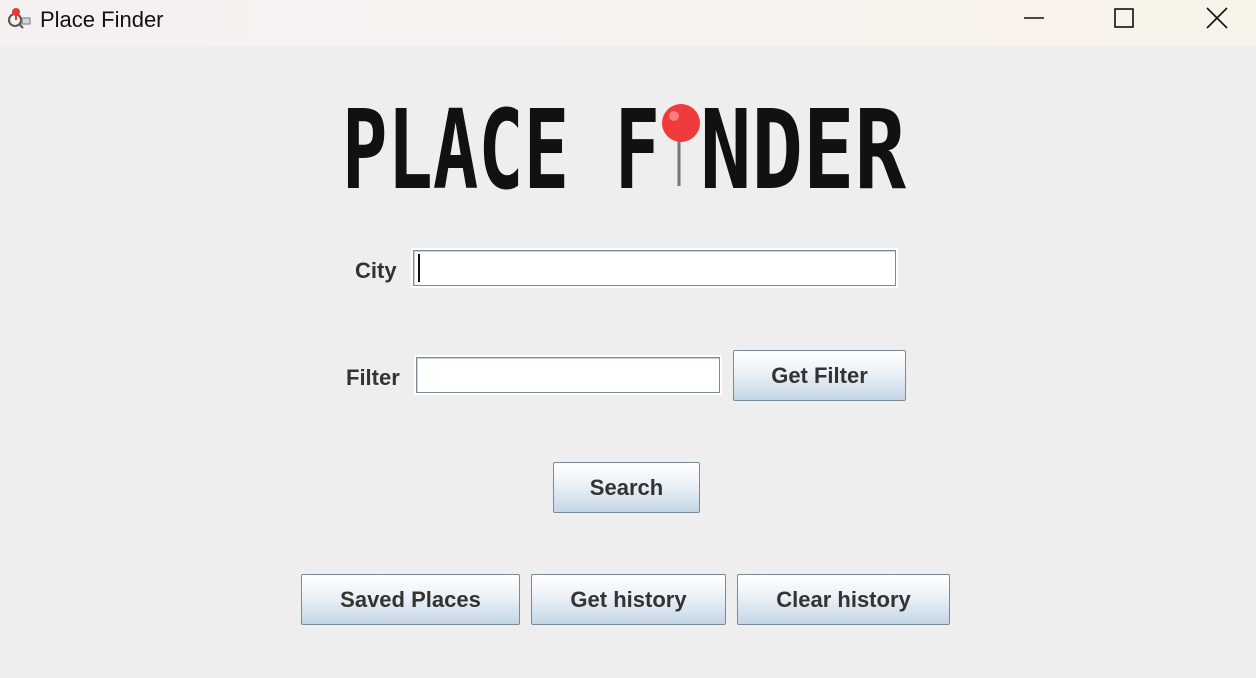 This screenshot has height=678, width=1256. I want to click on get-filter-button: Get Filter, so click(819, 375).